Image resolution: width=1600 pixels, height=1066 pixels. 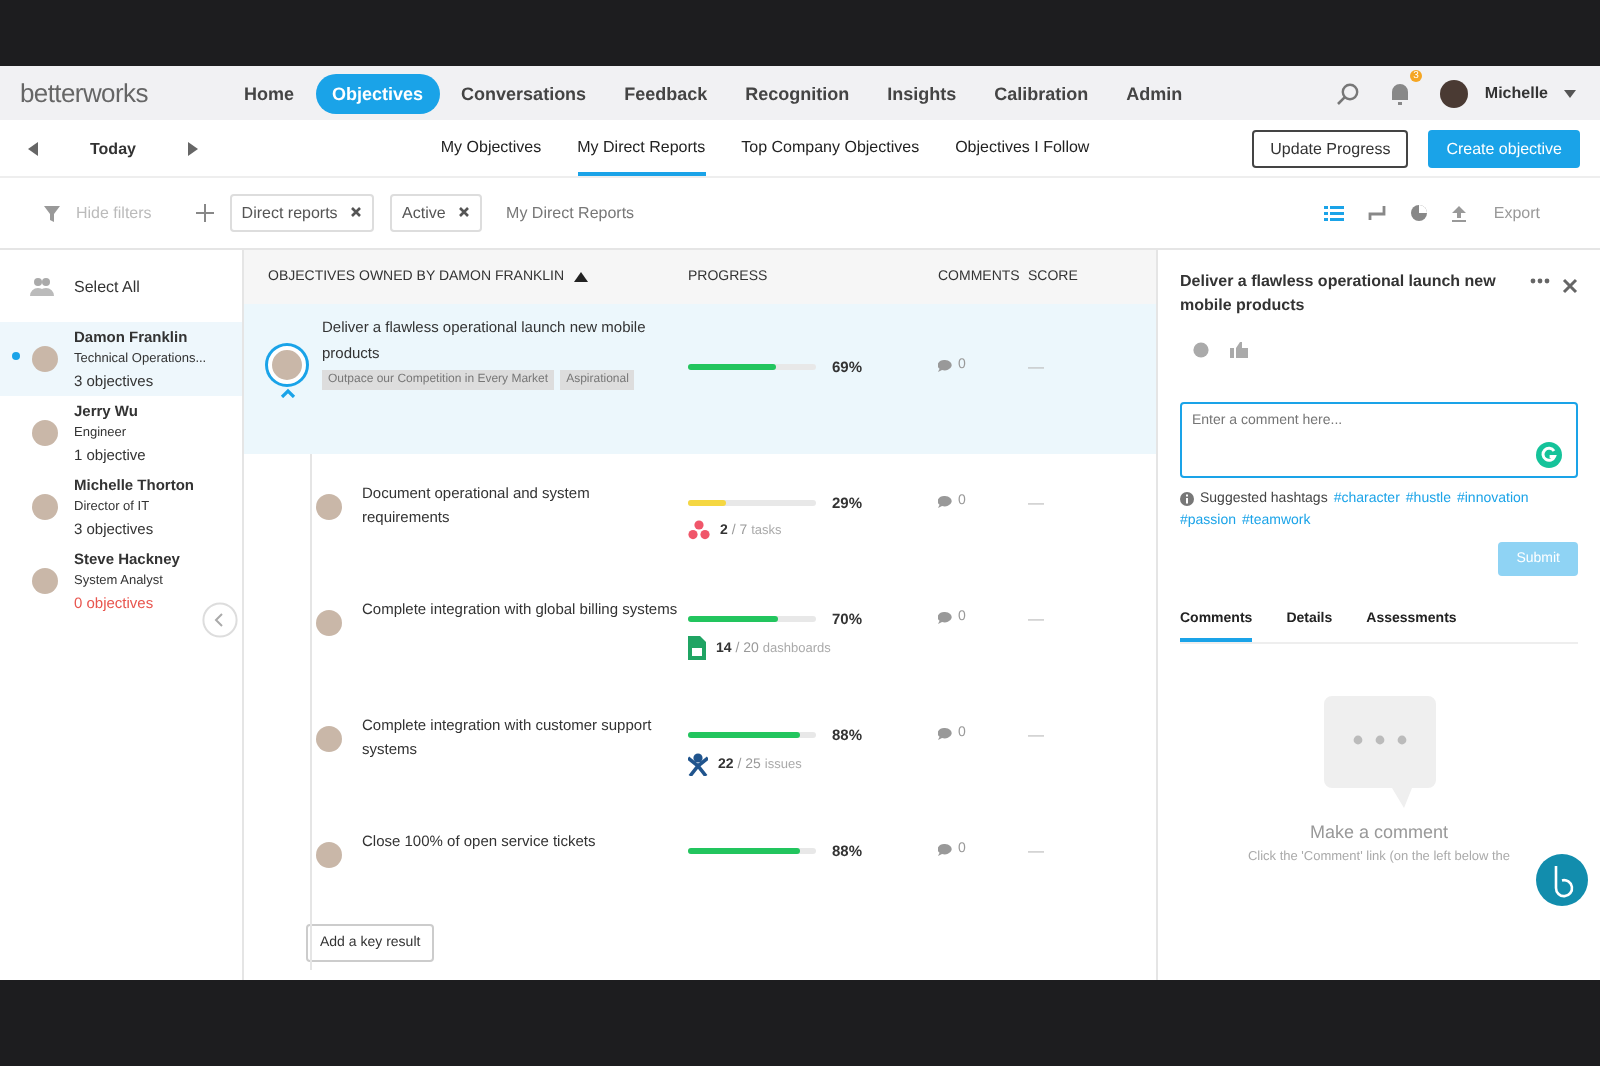 What do you see at coordinates (220, 620) in the screenshot?
I see `collapse-icon` at bounding box center [220, 620].